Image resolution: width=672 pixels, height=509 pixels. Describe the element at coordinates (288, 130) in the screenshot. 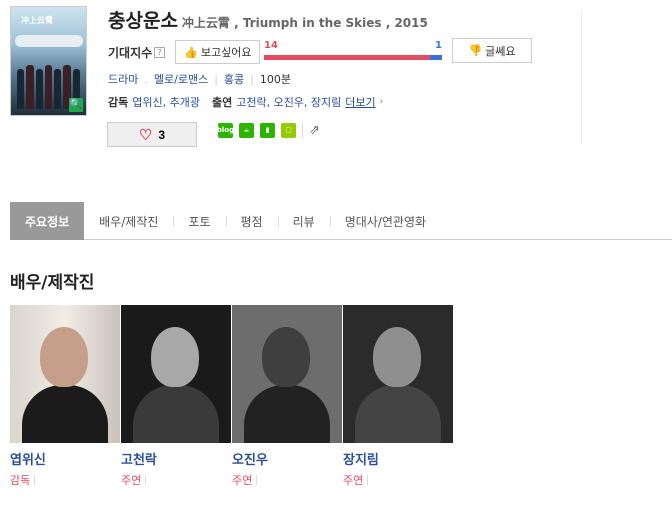

I see `memo-share-icon: ▢` at that location.